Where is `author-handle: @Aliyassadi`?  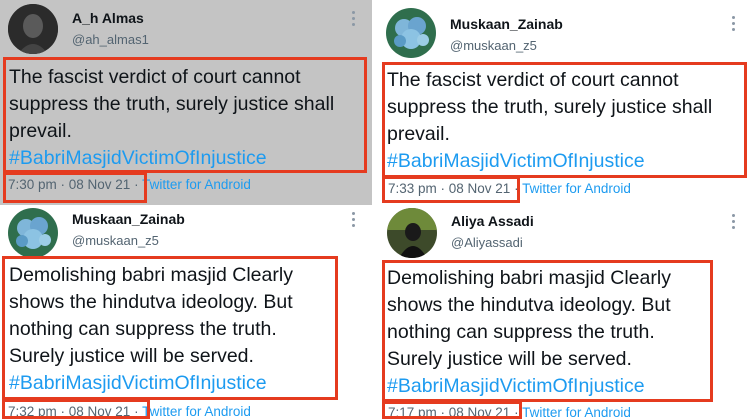
author-handle: @Aliyassadi is located at coordinates (487, 242).